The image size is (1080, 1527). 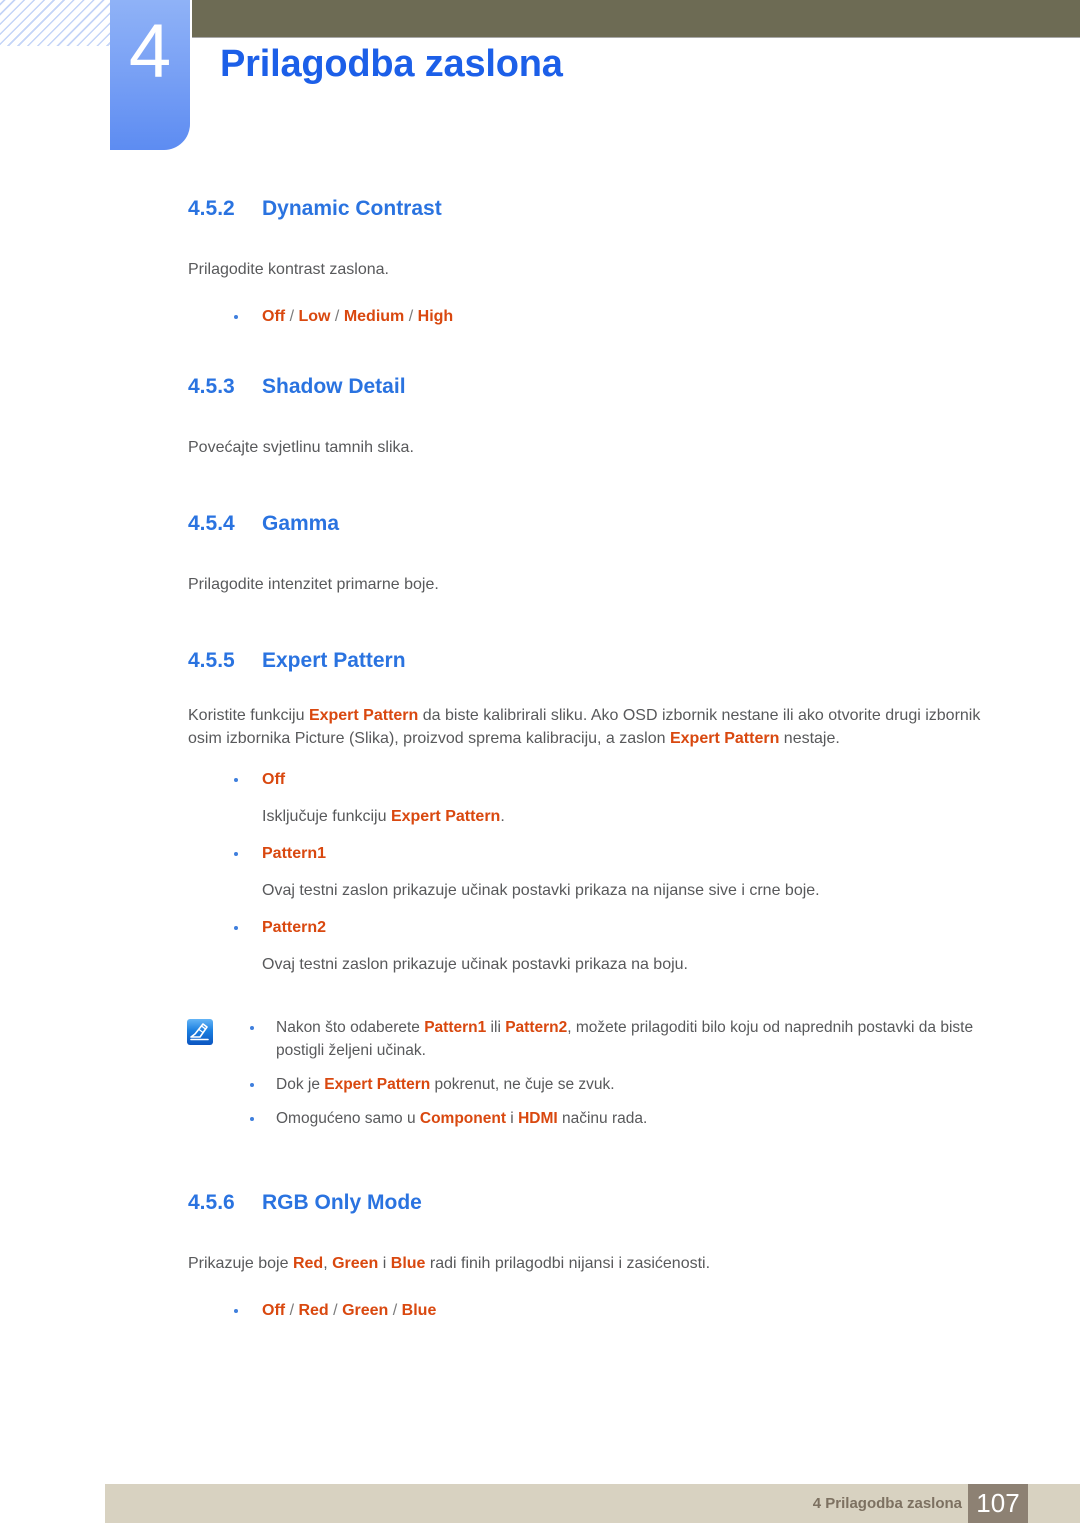 I want to click on section-number: 4.5.6, so click(x=211, y=1202).